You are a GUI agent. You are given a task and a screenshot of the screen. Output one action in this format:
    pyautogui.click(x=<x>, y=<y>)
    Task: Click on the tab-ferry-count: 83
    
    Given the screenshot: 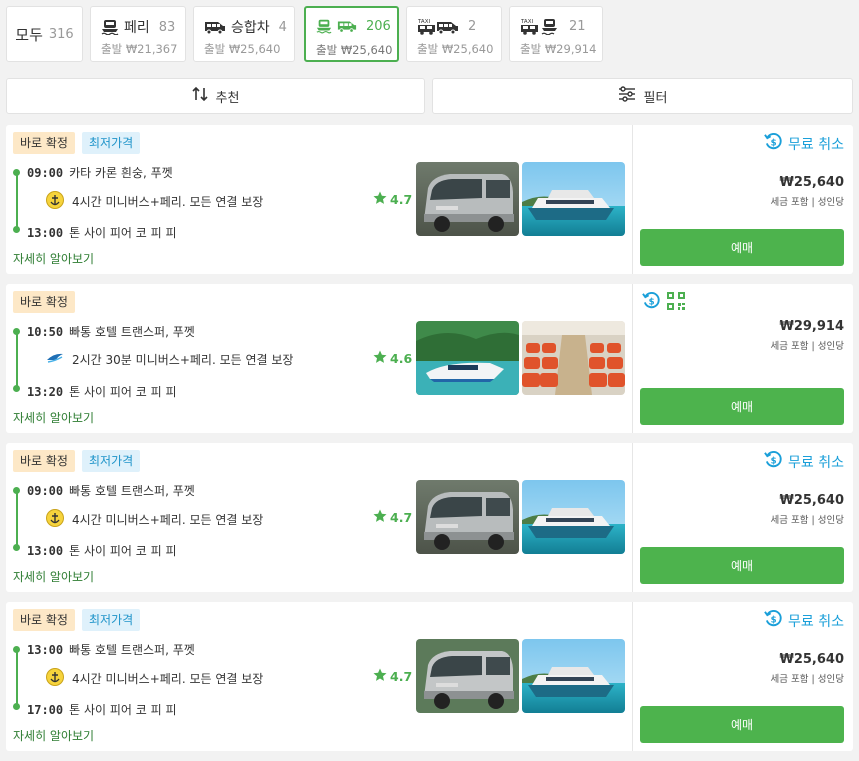 What is the action you would take?
    pyautogui.click(x=167, y=27)
    